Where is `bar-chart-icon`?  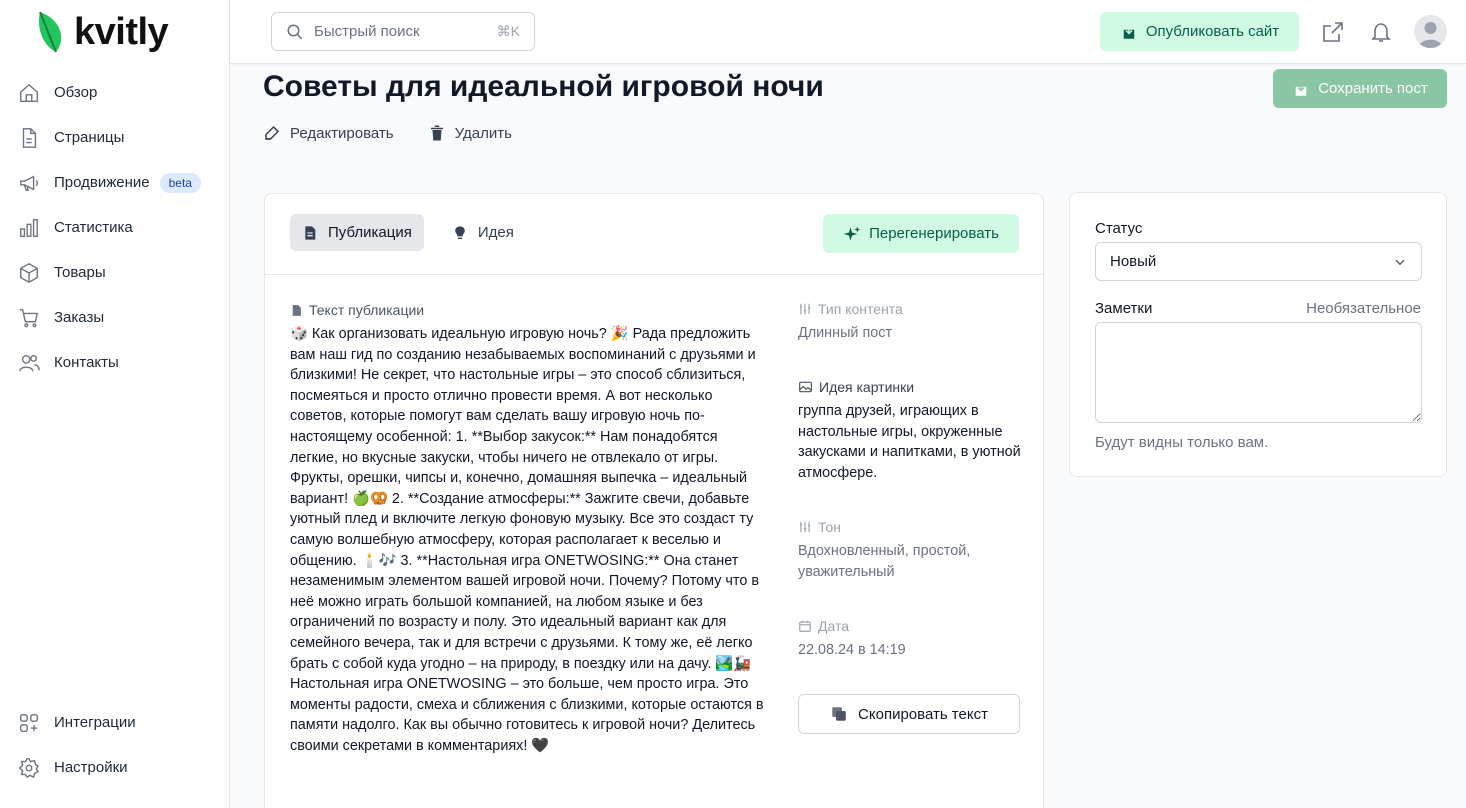 bar-chart-icon is located at coordinates (29, 227).